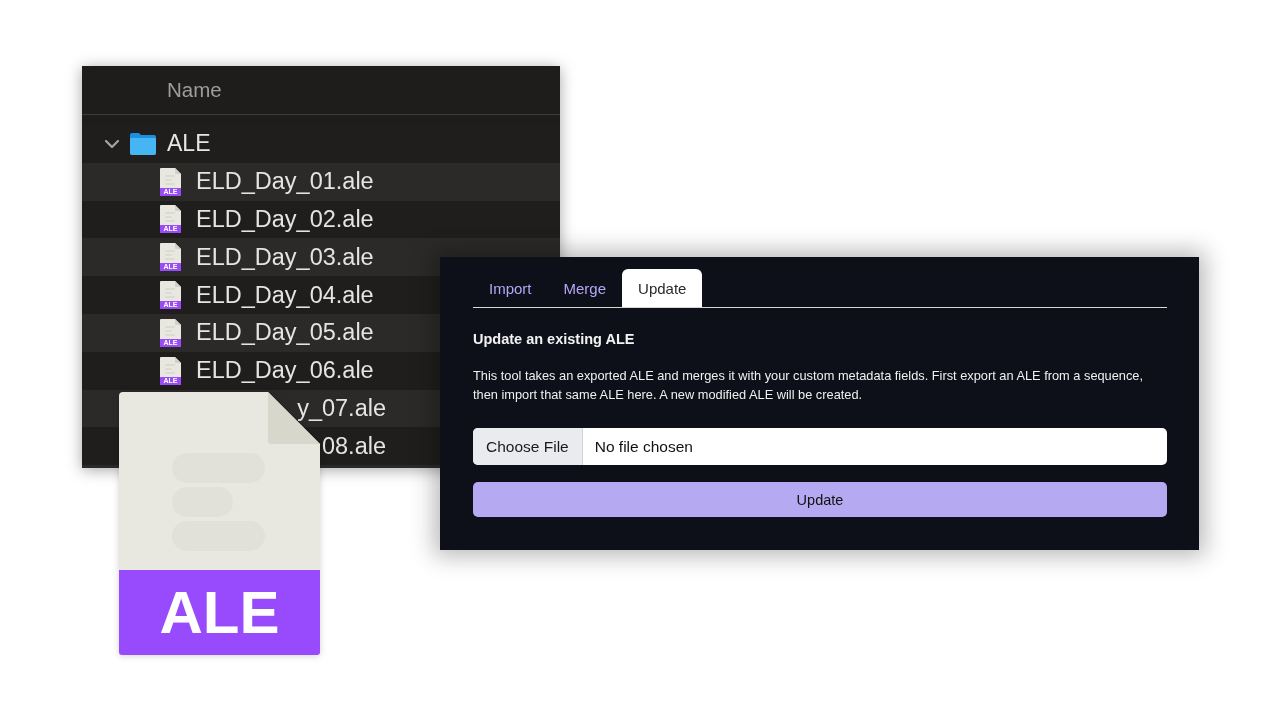  What do you see at coordinates (285, 257) in the screenshot?
I see `file-name: ELD_Day_03.ale` at bounding box center [285, 257].